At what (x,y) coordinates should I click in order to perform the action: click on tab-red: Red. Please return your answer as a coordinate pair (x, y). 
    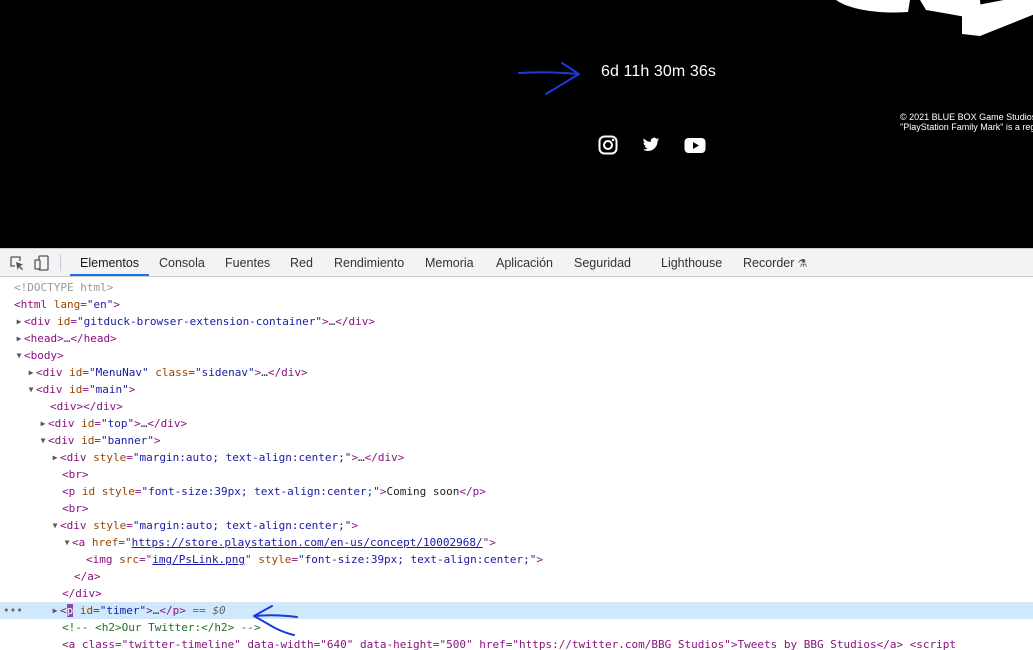
    Looking at the image, I should click on (301, 262).